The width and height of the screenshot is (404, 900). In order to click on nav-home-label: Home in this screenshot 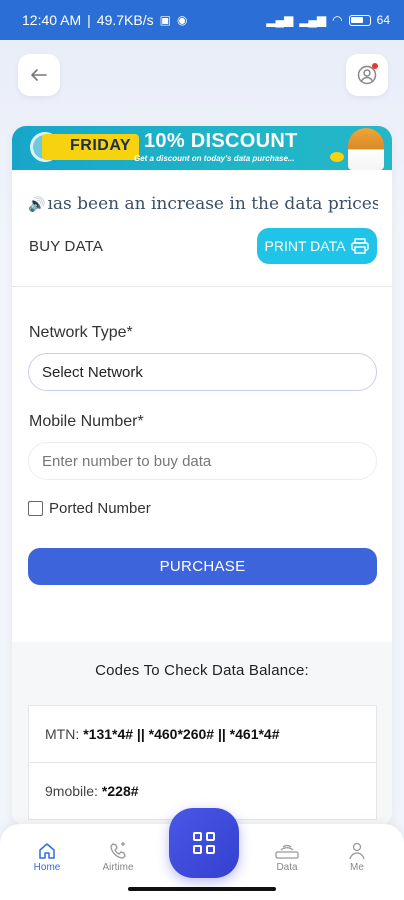, I will do `click(47, 867)`.